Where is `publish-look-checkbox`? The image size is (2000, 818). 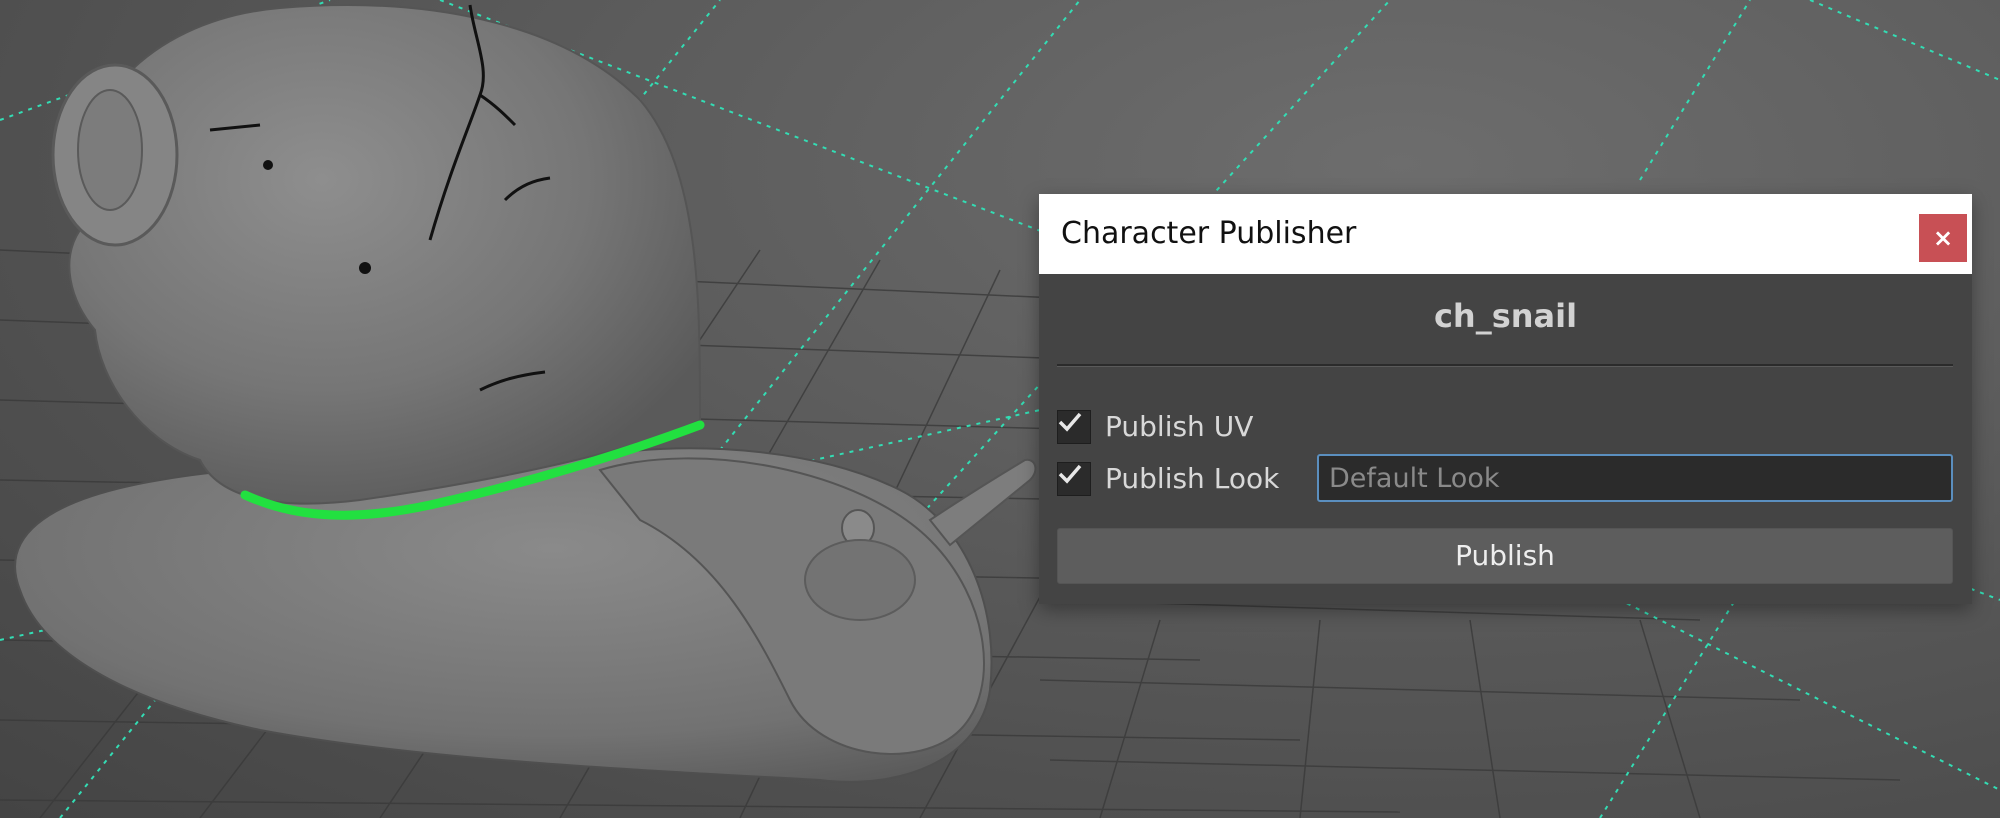 publish-look-checkbox is located at coordinates (1074, 479).